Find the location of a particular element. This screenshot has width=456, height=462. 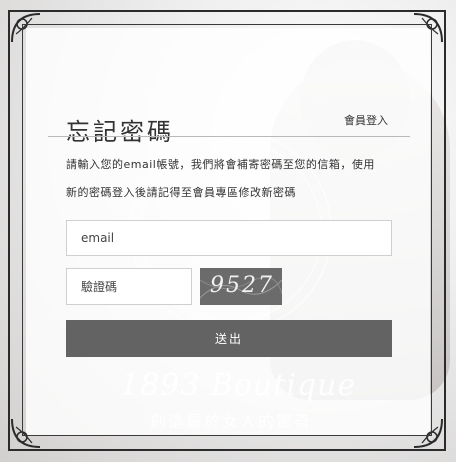

instructions-line-1: 請輸入您的email帳號，我們將會補寄密碼至您的信箱，使用 is located at coordinates (220, 164).